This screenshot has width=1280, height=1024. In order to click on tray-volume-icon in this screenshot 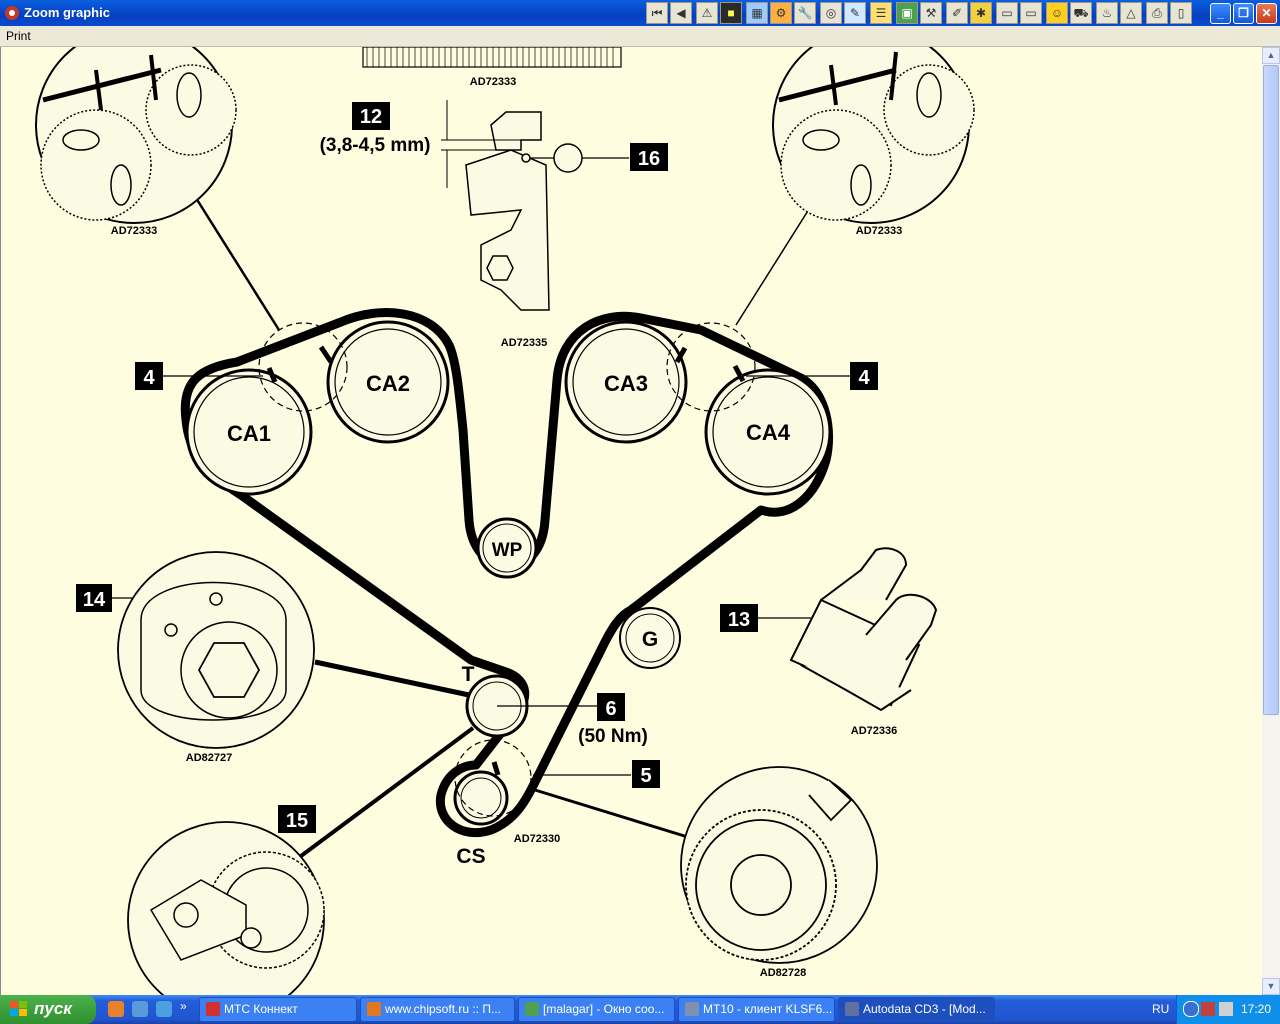, I will do `click(1226, 1009)`.